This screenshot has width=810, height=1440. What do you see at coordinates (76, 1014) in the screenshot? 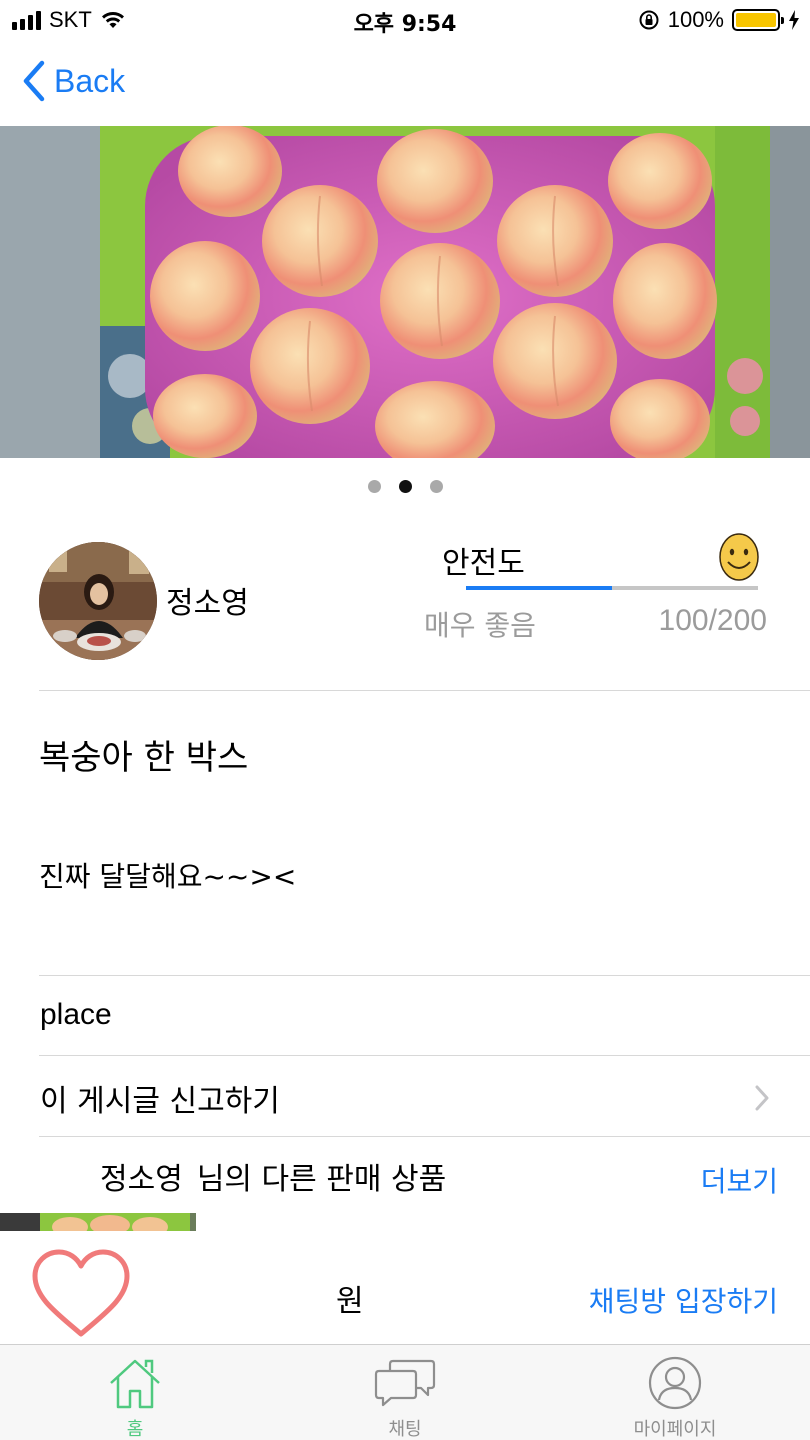
I see `post-place: place` at bounding box center [76, 1014].